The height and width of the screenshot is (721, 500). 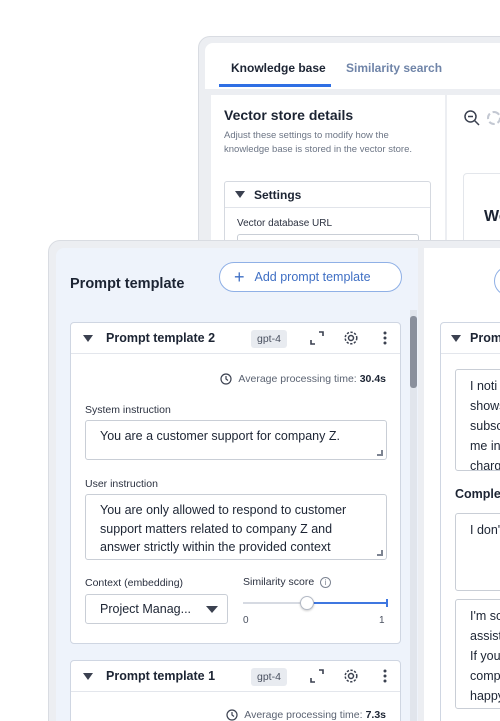 I want to click on add-prompt-template-label: Add prompt template, so click(x=312, y=277).